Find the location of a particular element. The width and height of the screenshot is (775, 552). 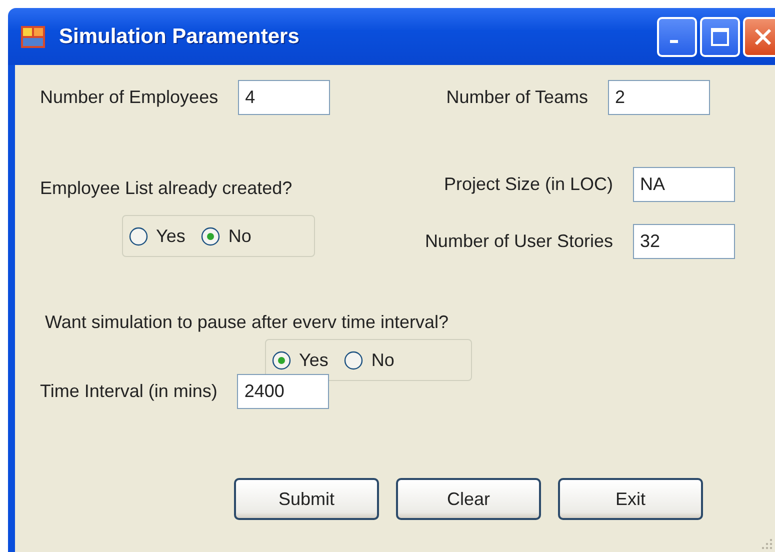

project-size-field: NA is located at coordinates (684, 184).